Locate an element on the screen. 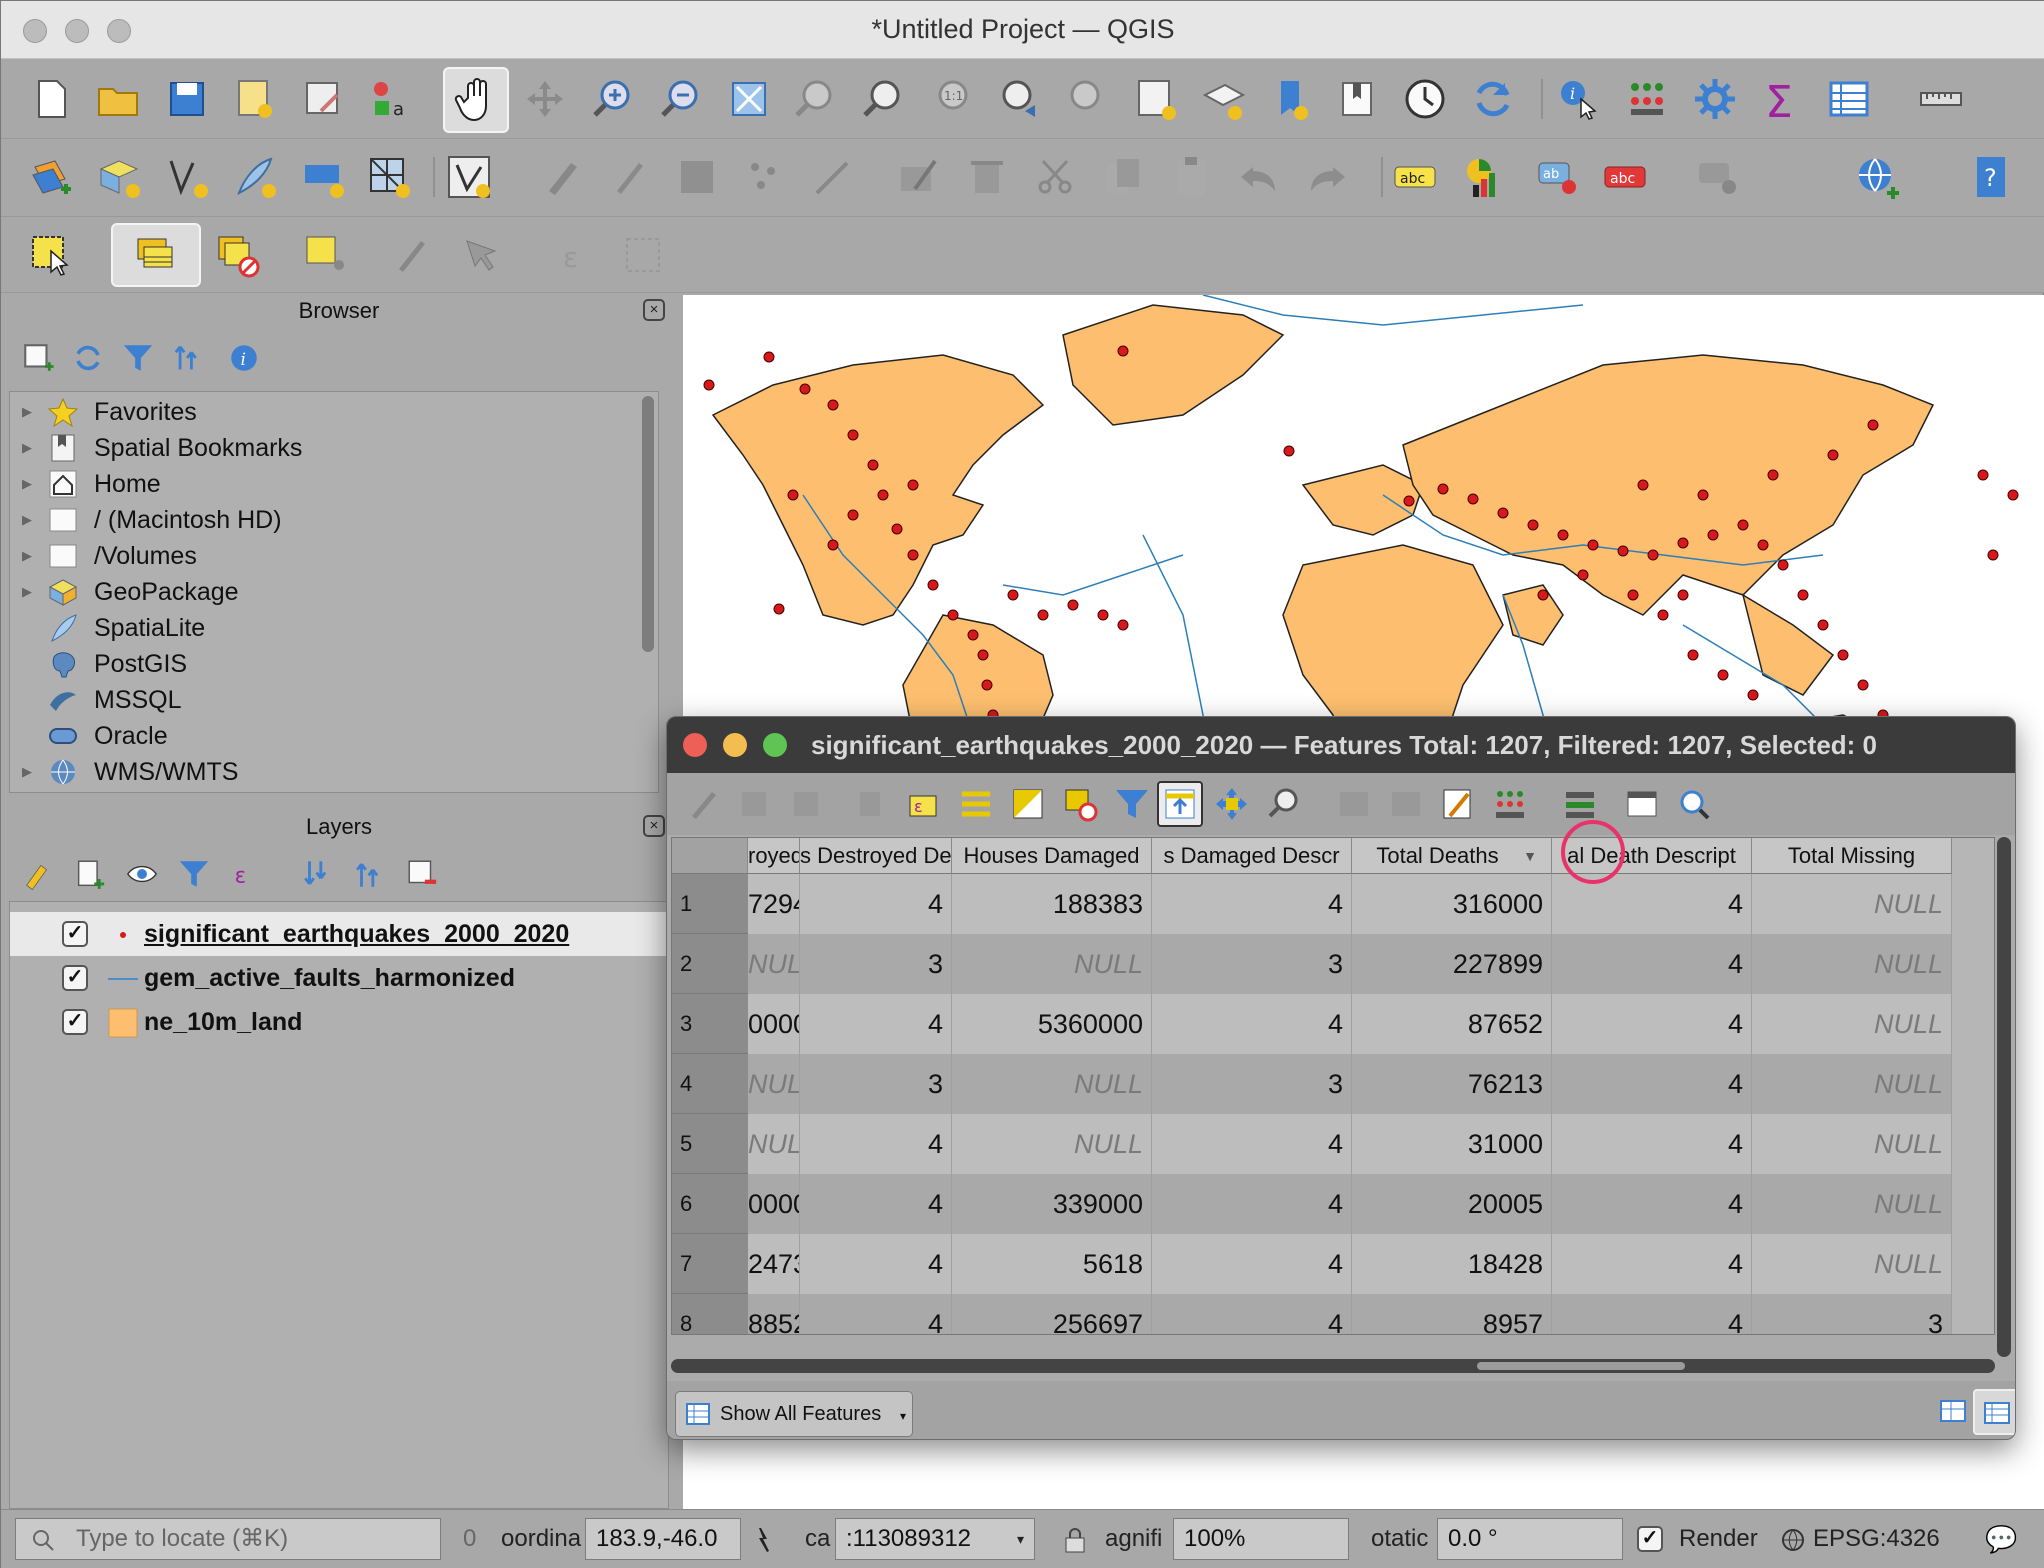 This screenshot has height=1568, width=2044. column-header-total-deaths: Total Deaths ▼ is located at coordinates (1452, 856).